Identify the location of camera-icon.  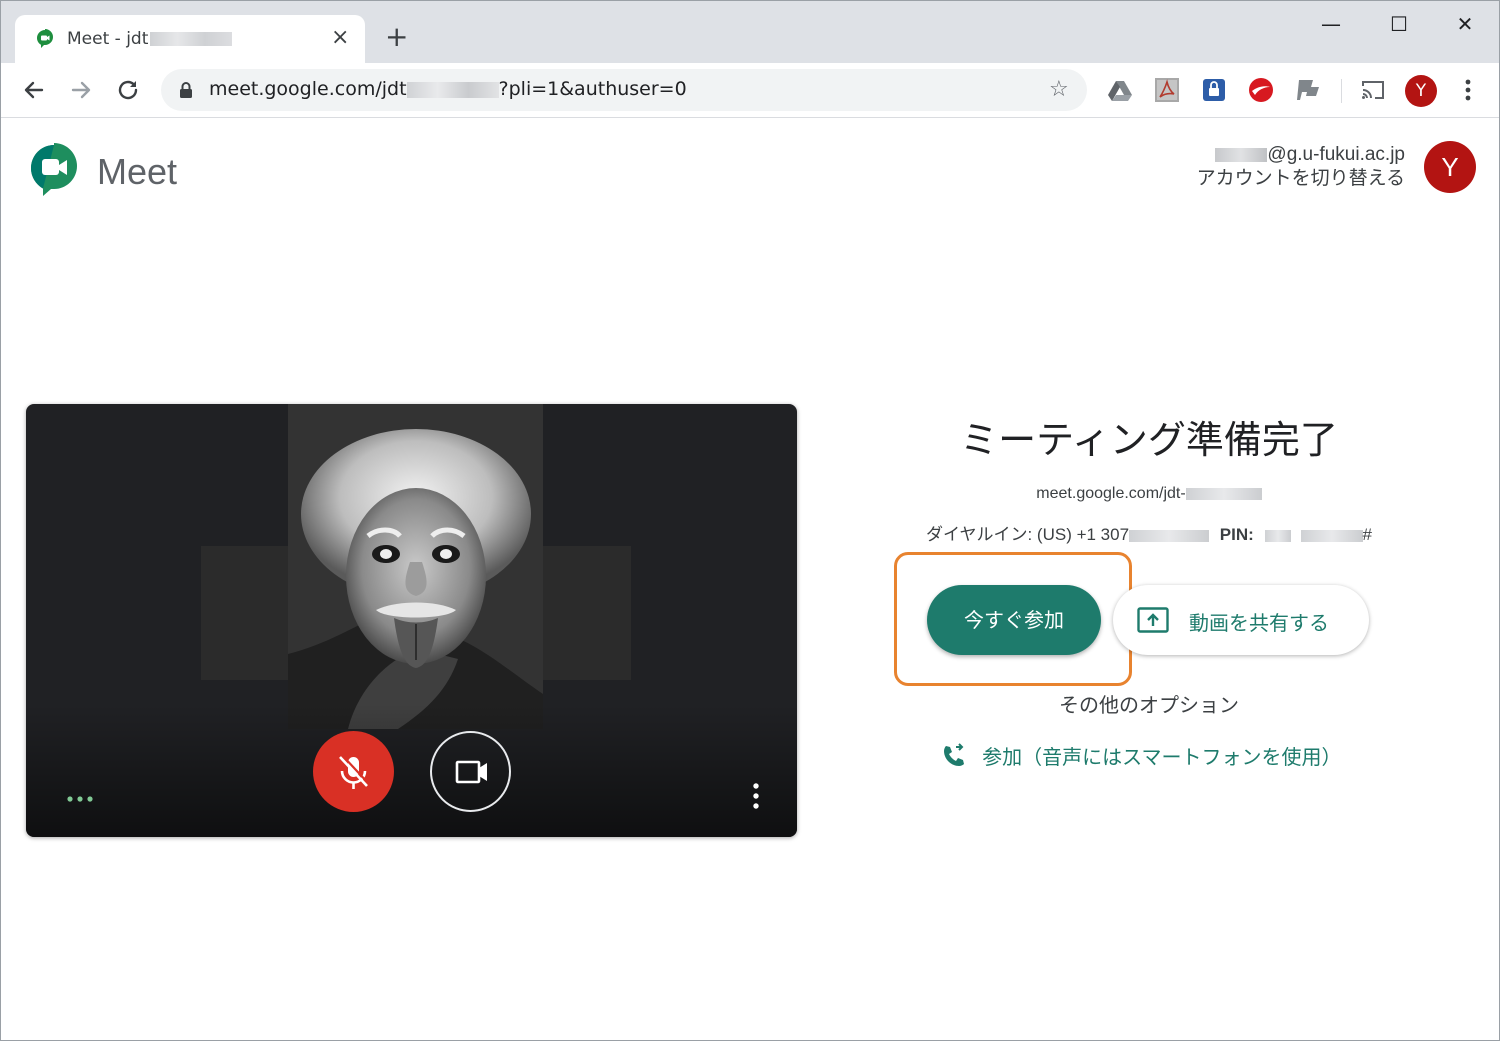
(471, 772).